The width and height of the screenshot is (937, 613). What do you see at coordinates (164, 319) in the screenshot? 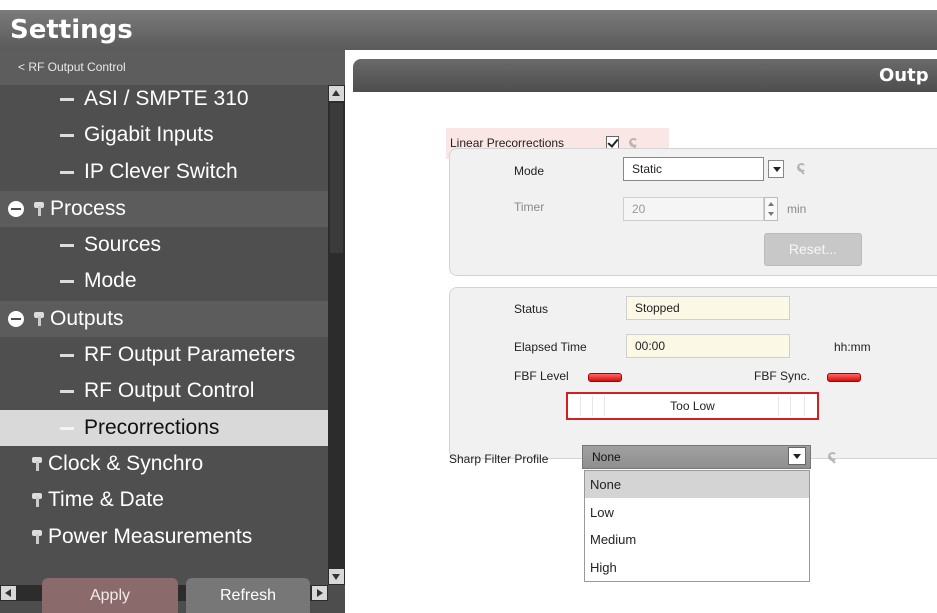
I see `tree-item-outputs: Outputs` at bounding box center [164, 319].